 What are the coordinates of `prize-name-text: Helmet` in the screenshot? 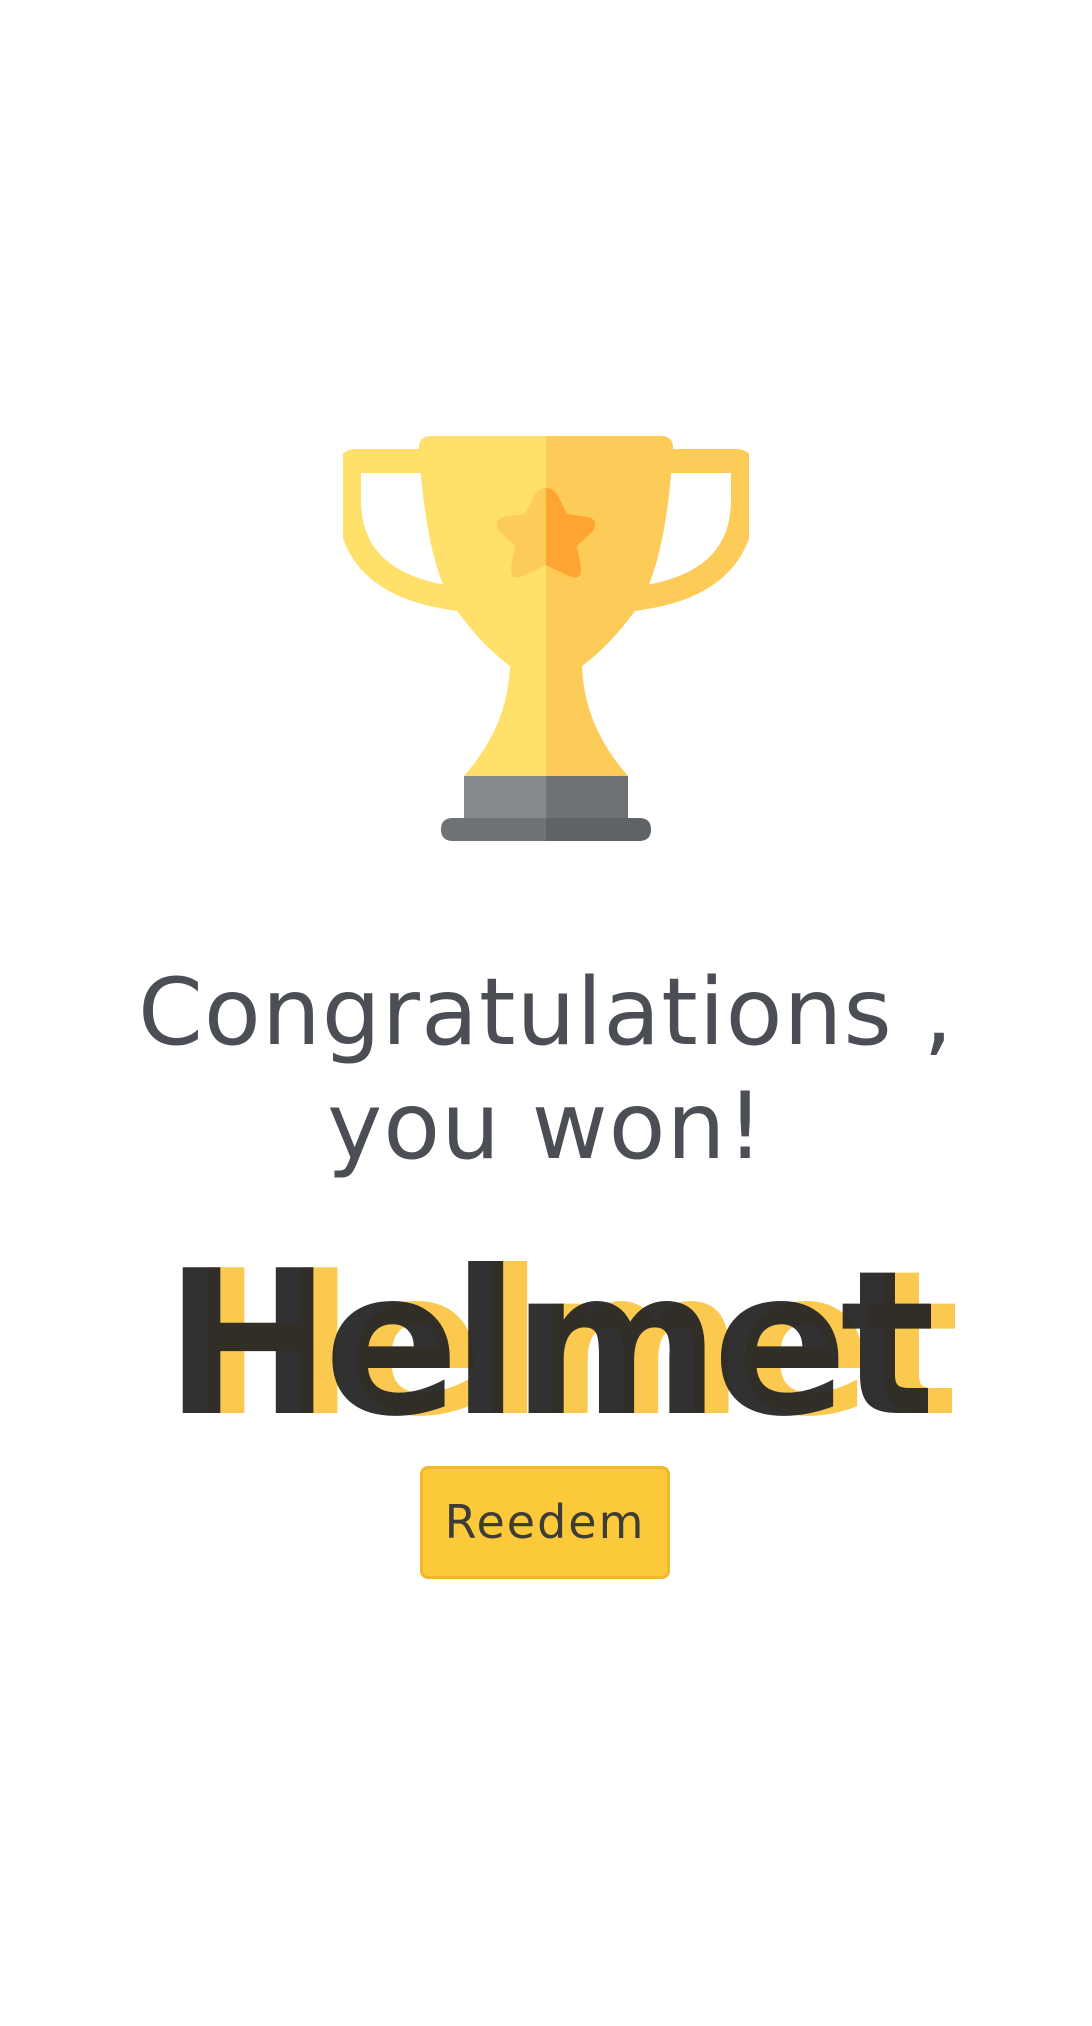 It's located at (549, 1344).